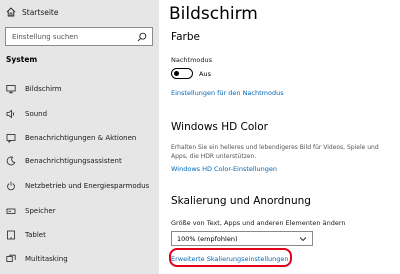 Image resolution: width=400 pixels, height=274 pixels. I want to click on heading-hd-color: Windows HD Color, so click(219, 127).